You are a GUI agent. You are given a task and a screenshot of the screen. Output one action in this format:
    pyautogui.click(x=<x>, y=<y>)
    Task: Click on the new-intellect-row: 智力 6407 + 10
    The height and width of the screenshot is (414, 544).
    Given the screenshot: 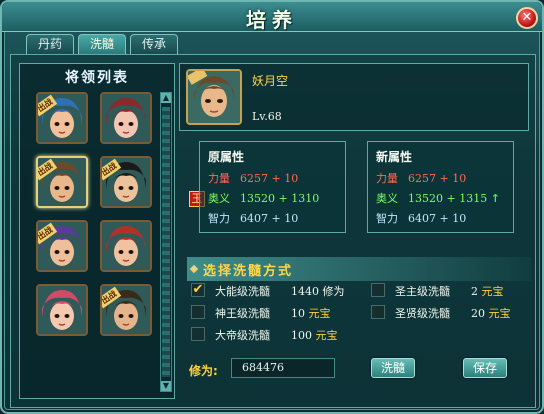 What is the action you would take?
    pyautogui.click(x=421, y=218)
    